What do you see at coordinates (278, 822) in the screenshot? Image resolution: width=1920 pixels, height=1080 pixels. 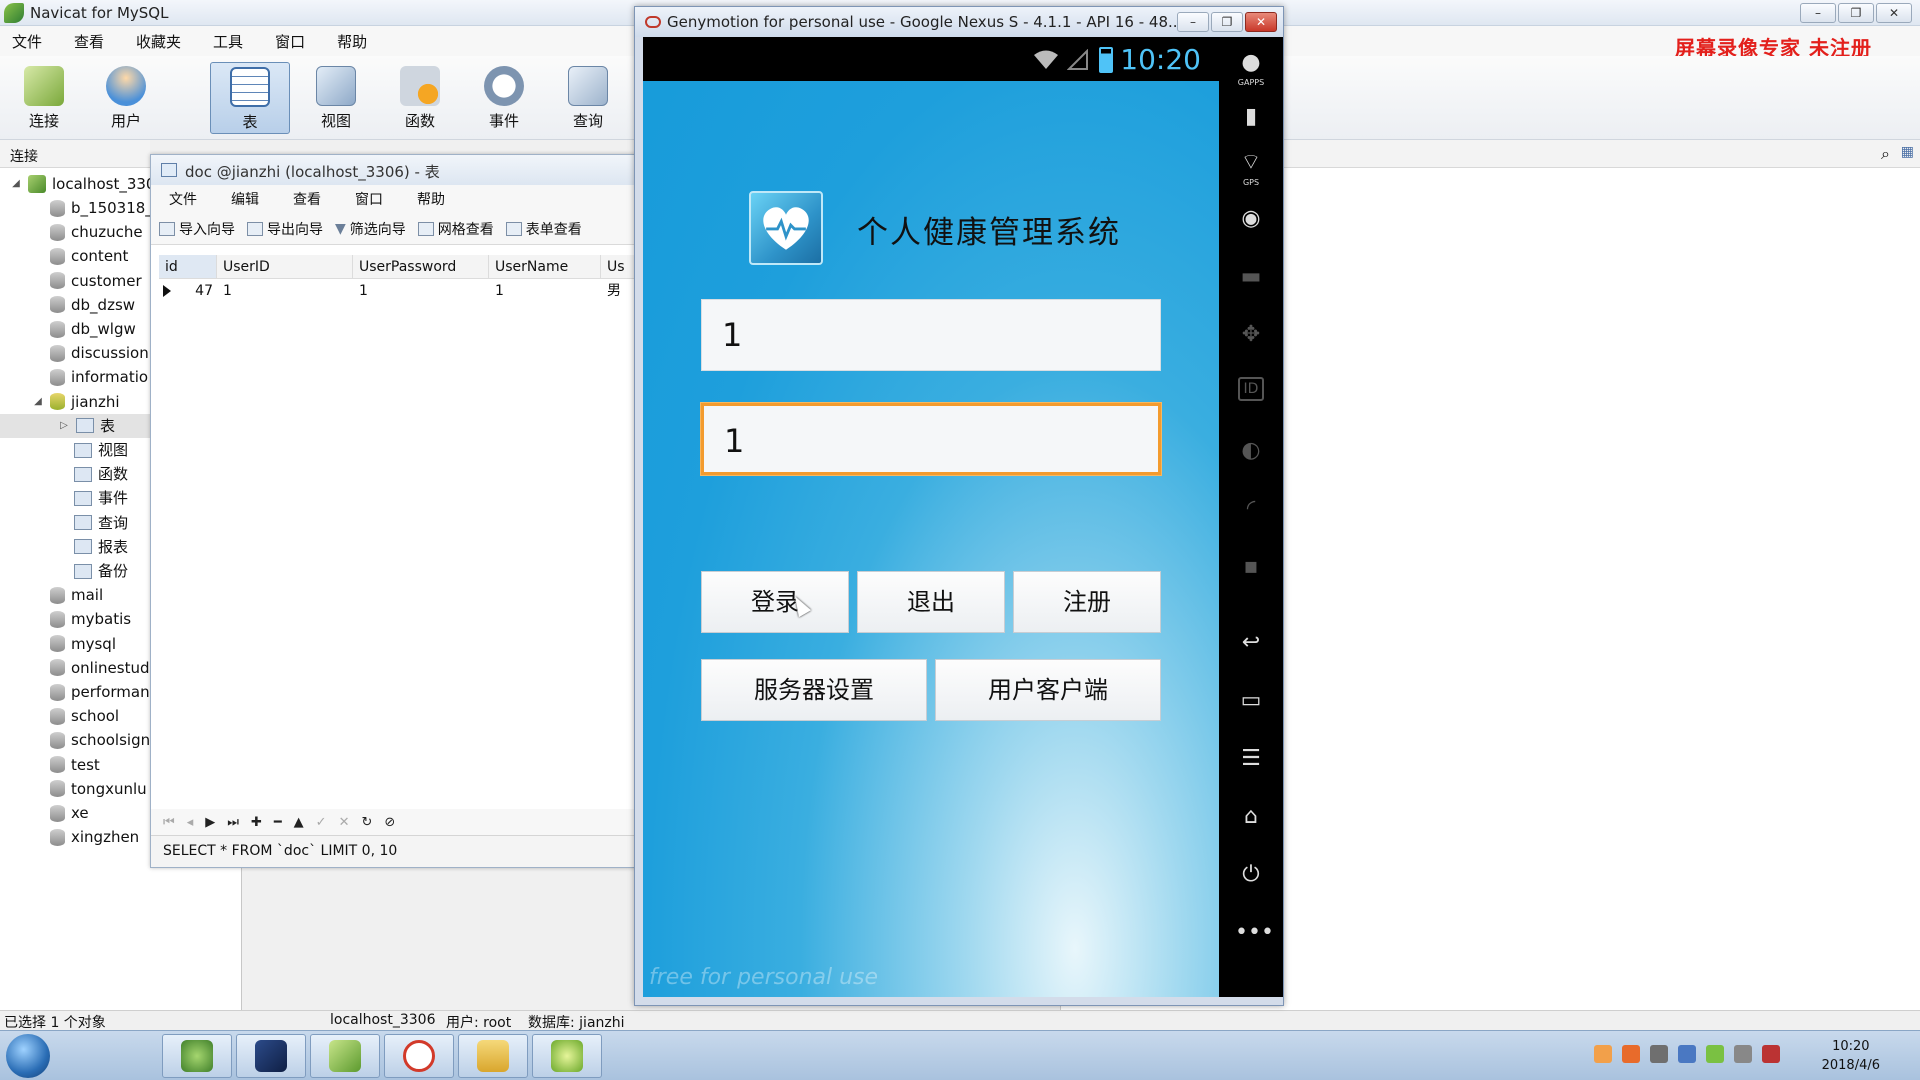 I see `delete-record-icon: ━` at bounding box center [278, 822].